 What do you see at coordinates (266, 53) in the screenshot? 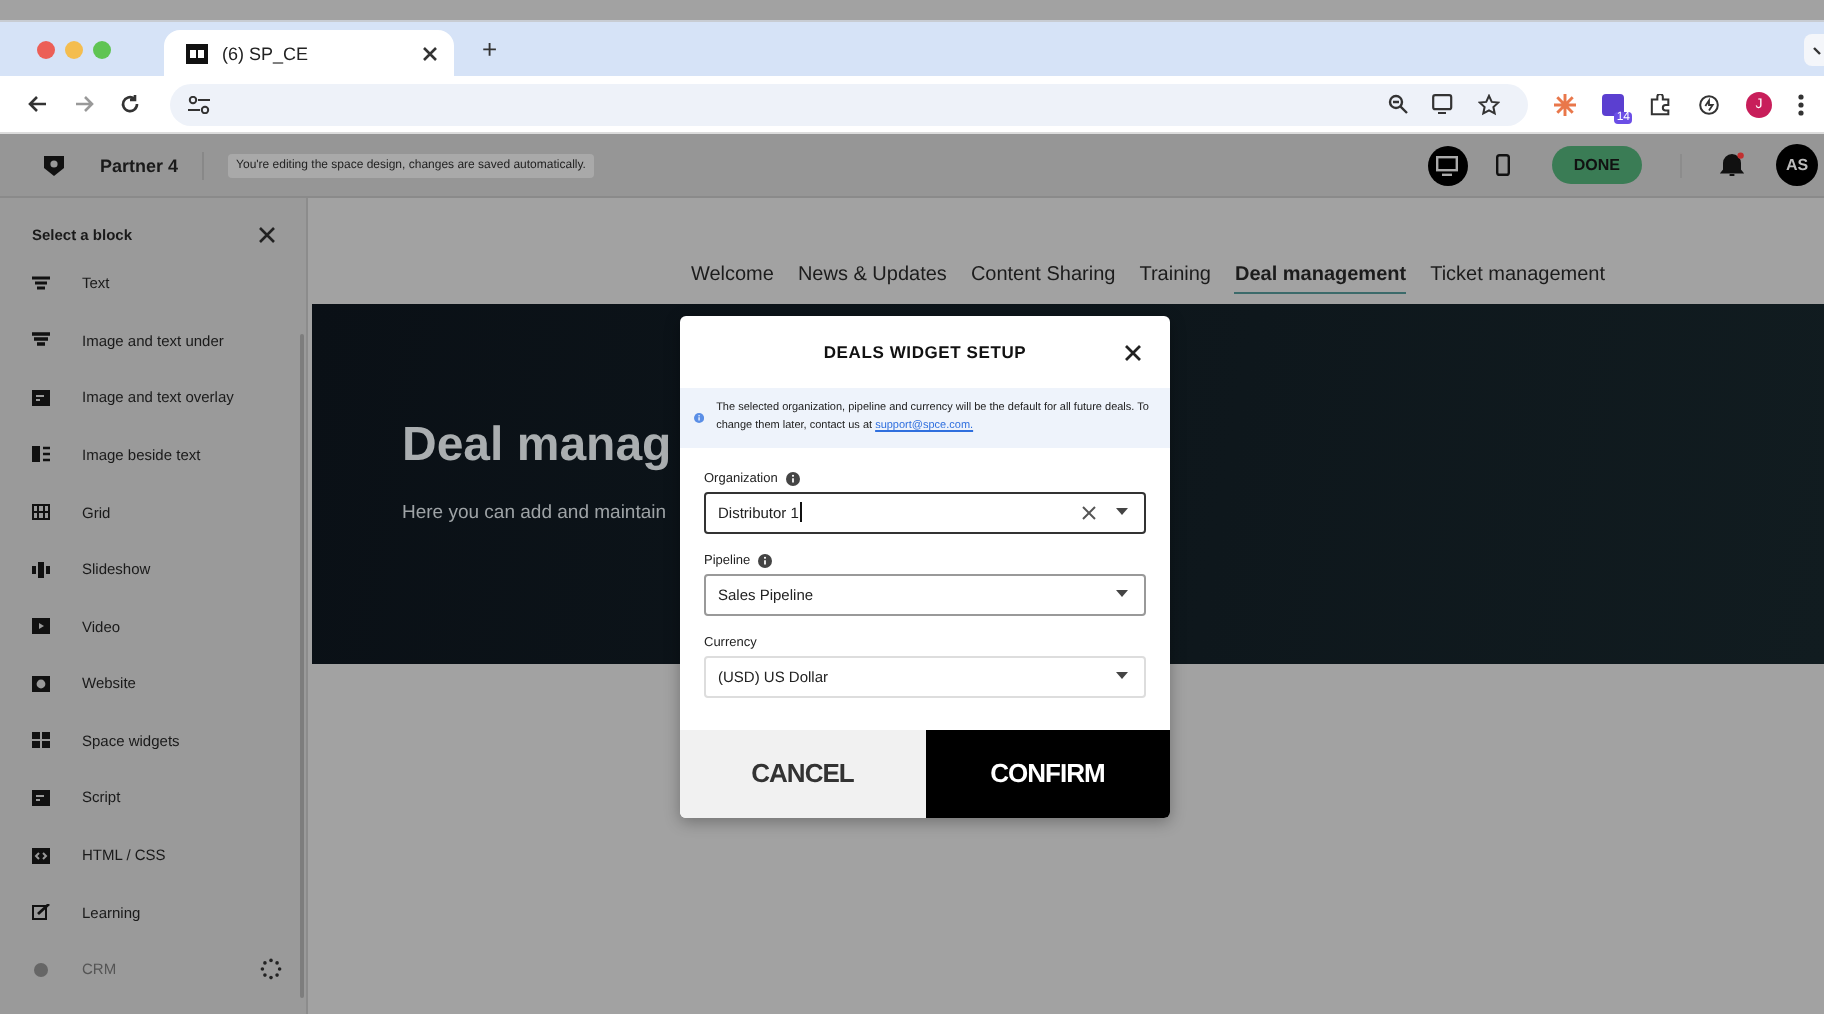
I see `tab-title: (6) SP_CE` at bounding box center [266, 53].